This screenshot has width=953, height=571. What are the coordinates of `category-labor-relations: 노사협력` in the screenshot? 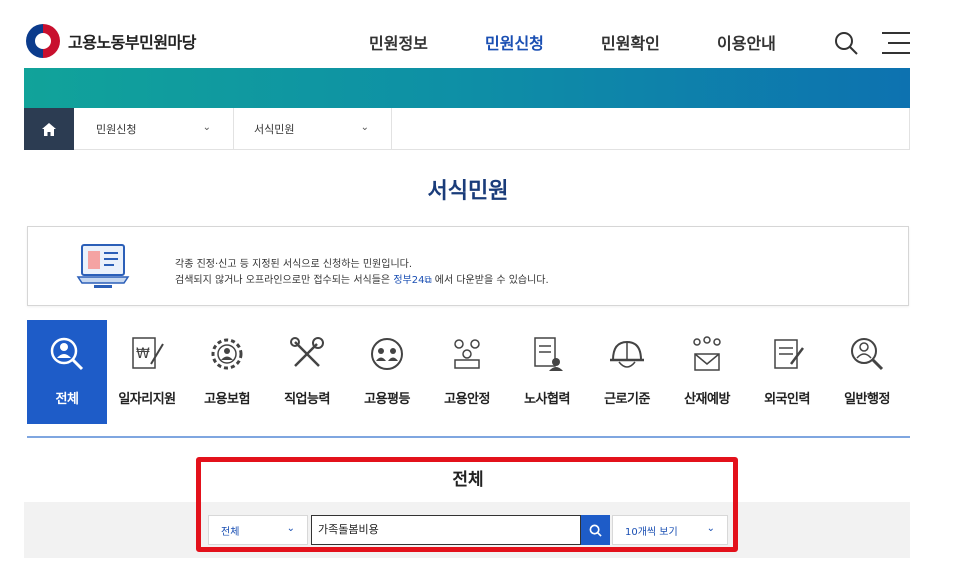 It's located at (547, 372).